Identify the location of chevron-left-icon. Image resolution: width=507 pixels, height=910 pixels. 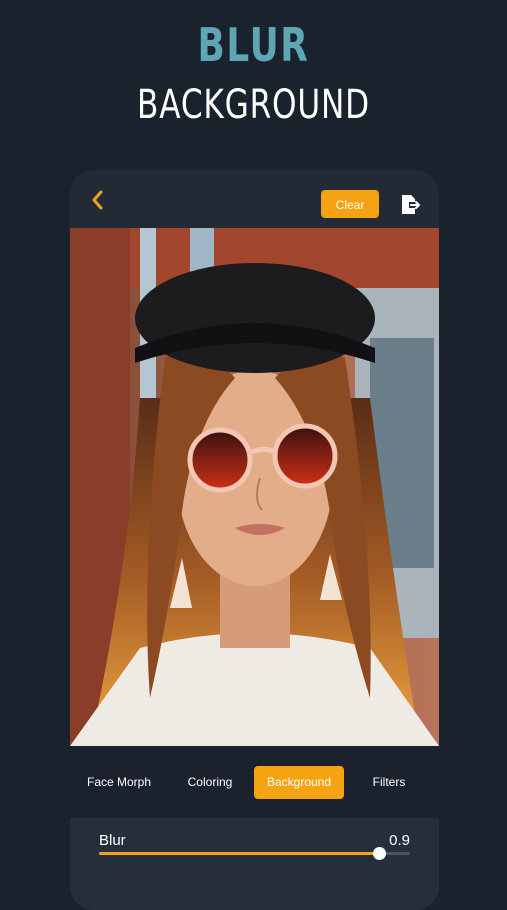
(97, 200).